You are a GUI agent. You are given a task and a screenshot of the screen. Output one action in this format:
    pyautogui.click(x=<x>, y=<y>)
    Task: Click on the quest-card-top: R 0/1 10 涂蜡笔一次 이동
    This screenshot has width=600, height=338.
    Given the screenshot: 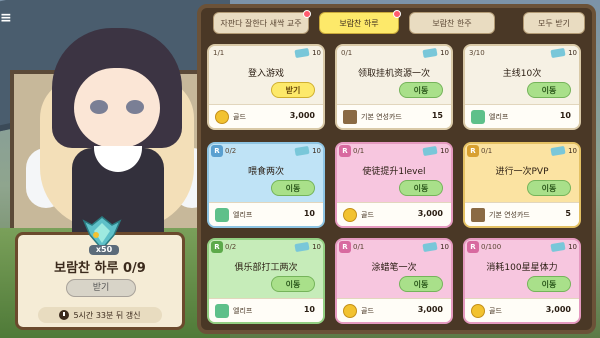 What is the action you would take?
    pyautogui.click(x=394, y=269)
    